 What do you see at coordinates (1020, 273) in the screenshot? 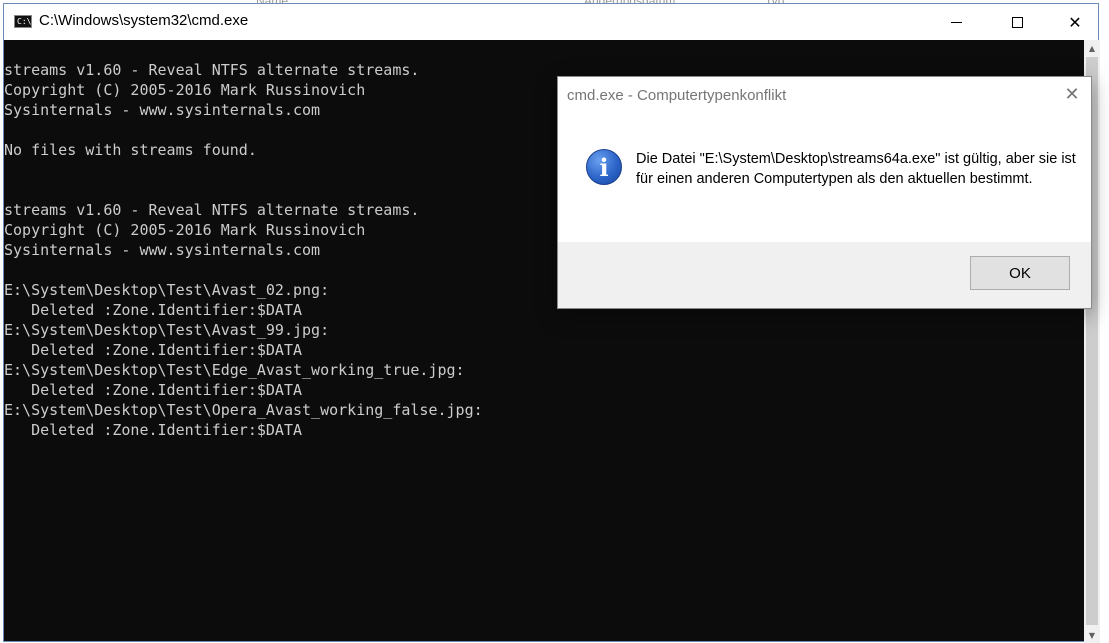
I see `ok-button: OK` at bounding box center [1020, 273].